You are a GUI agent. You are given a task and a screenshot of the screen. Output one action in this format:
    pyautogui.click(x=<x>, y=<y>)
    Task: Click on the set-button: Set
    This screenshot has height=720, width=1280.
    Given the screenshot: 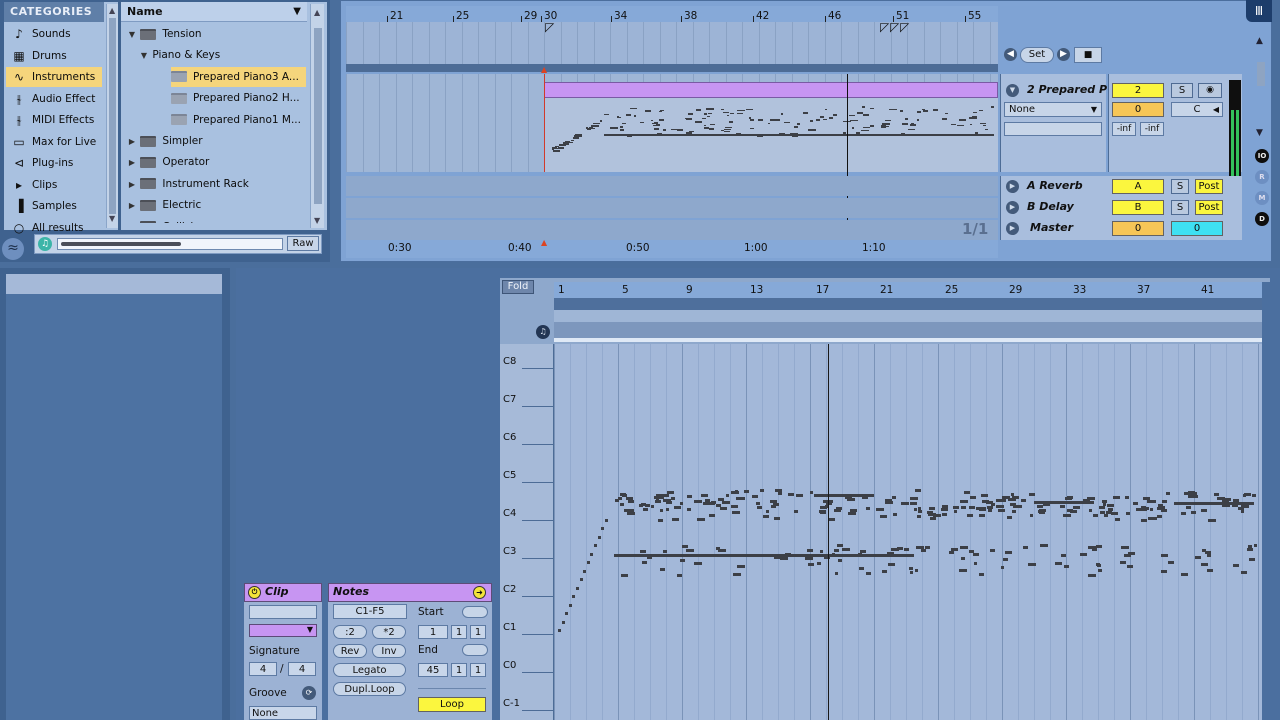 What is the action you would take?
    pyautogui.click(x=1037, y=55)
    